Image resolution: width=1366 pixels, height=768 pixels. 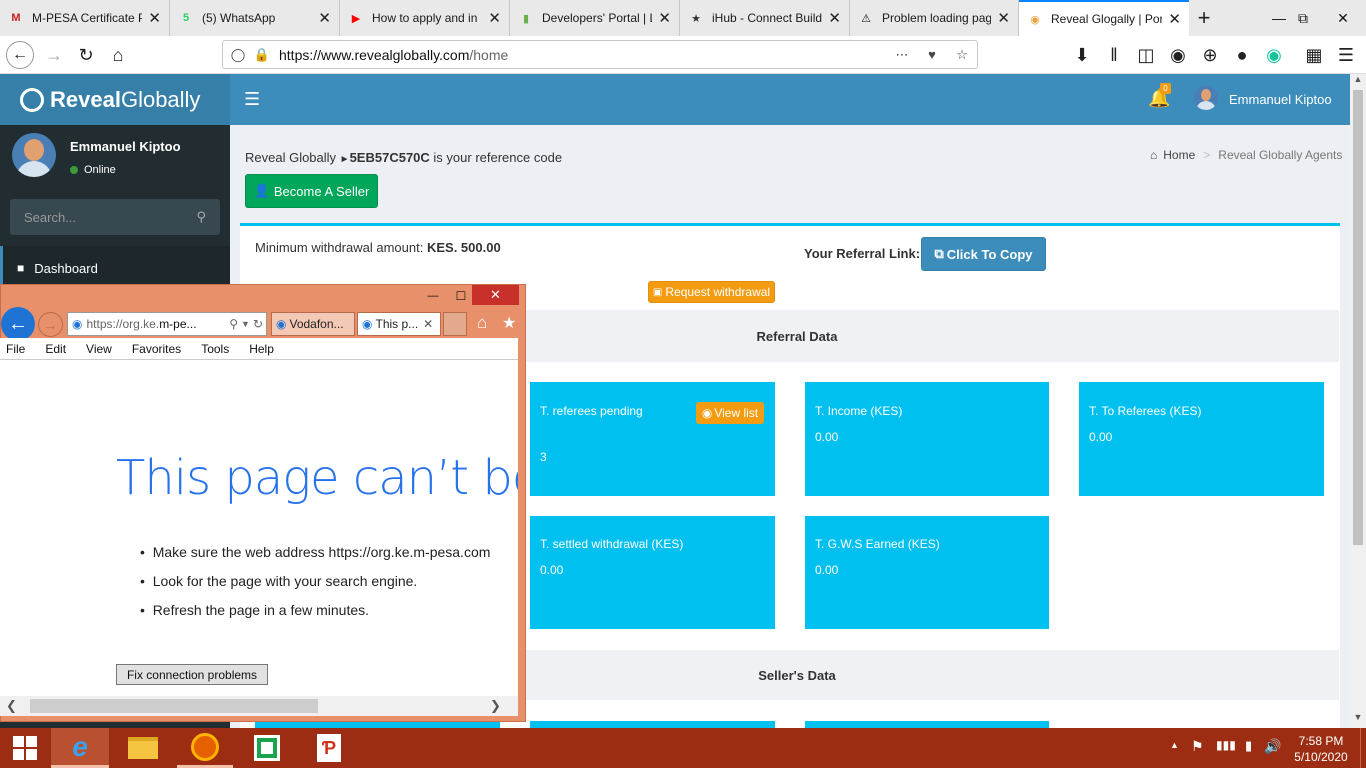 I want to click on taskbar-app: Ƥ, so click(x=329, y=748).